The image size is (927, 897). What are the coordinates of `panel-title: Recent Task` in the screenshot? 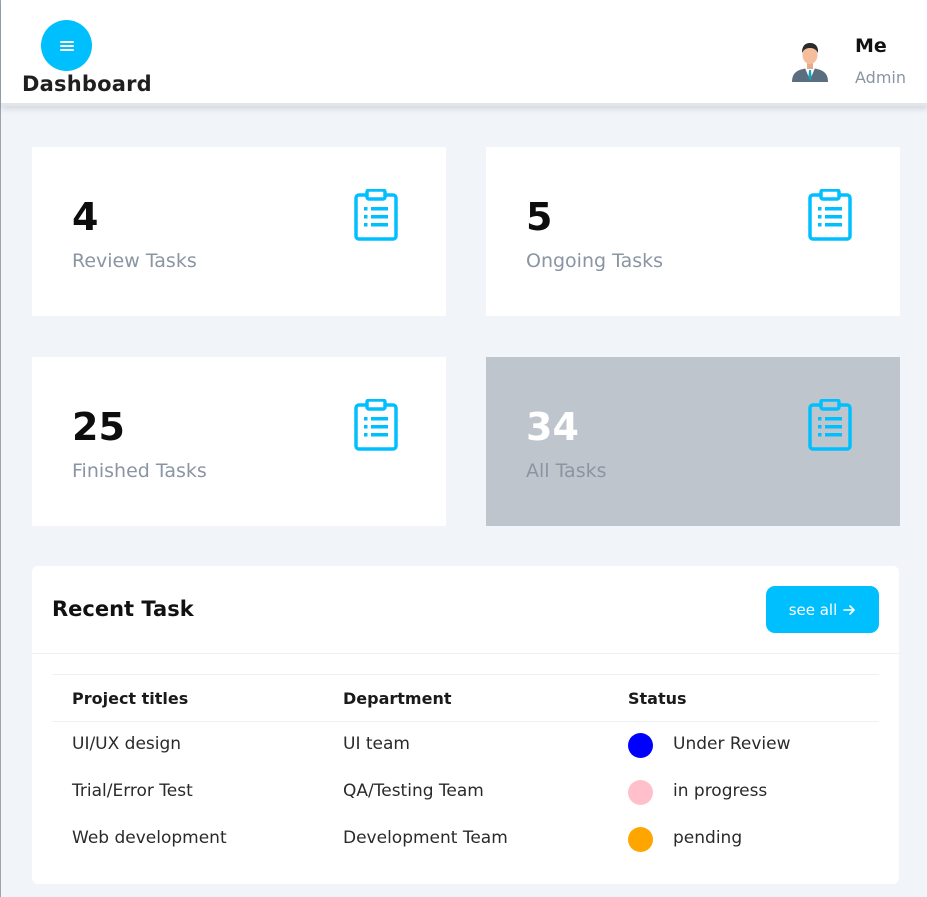 It's located at (123, 609).